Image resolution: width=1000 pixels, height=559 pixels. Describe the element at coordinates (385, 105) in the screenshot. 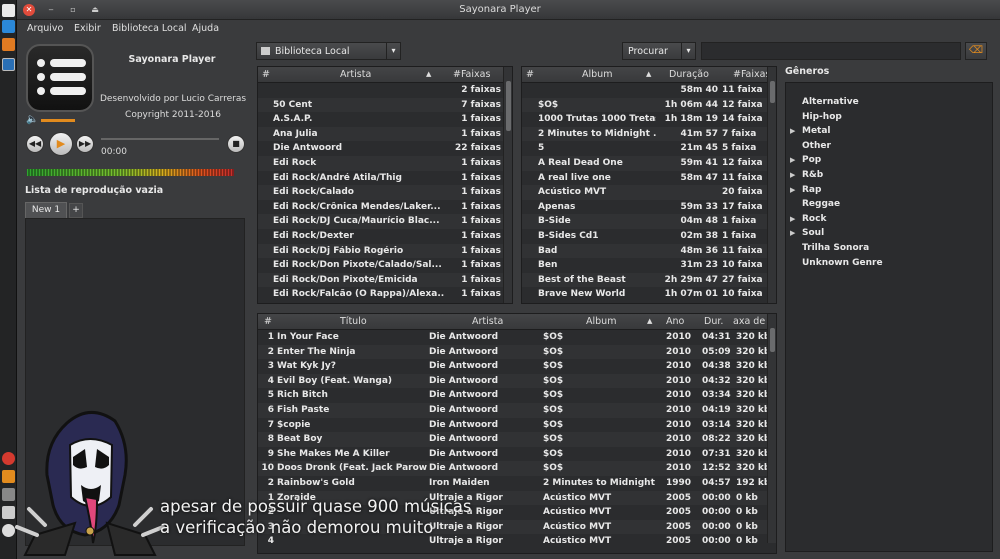

I see `artist-row: 50 Cent 7 faixas` at that location.